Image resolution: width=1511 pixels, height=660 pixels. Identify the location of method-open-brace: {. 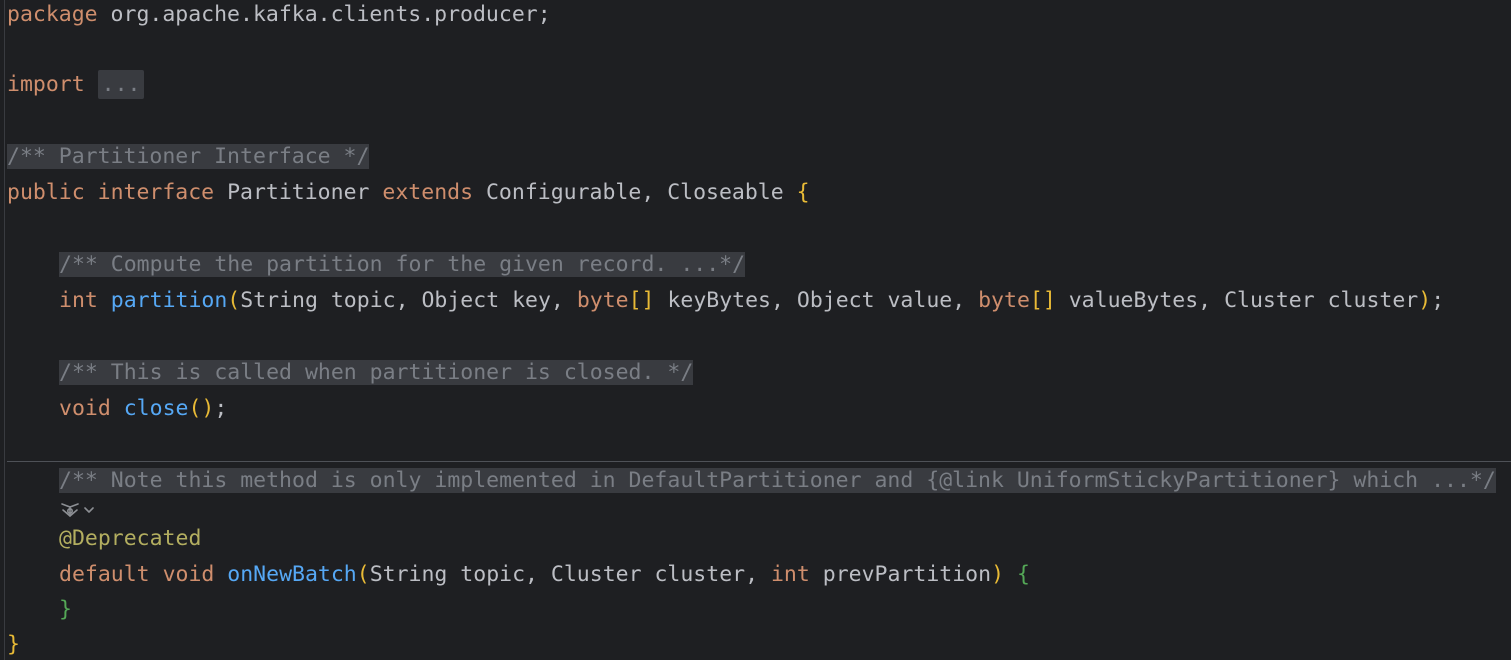
(1023, 574).